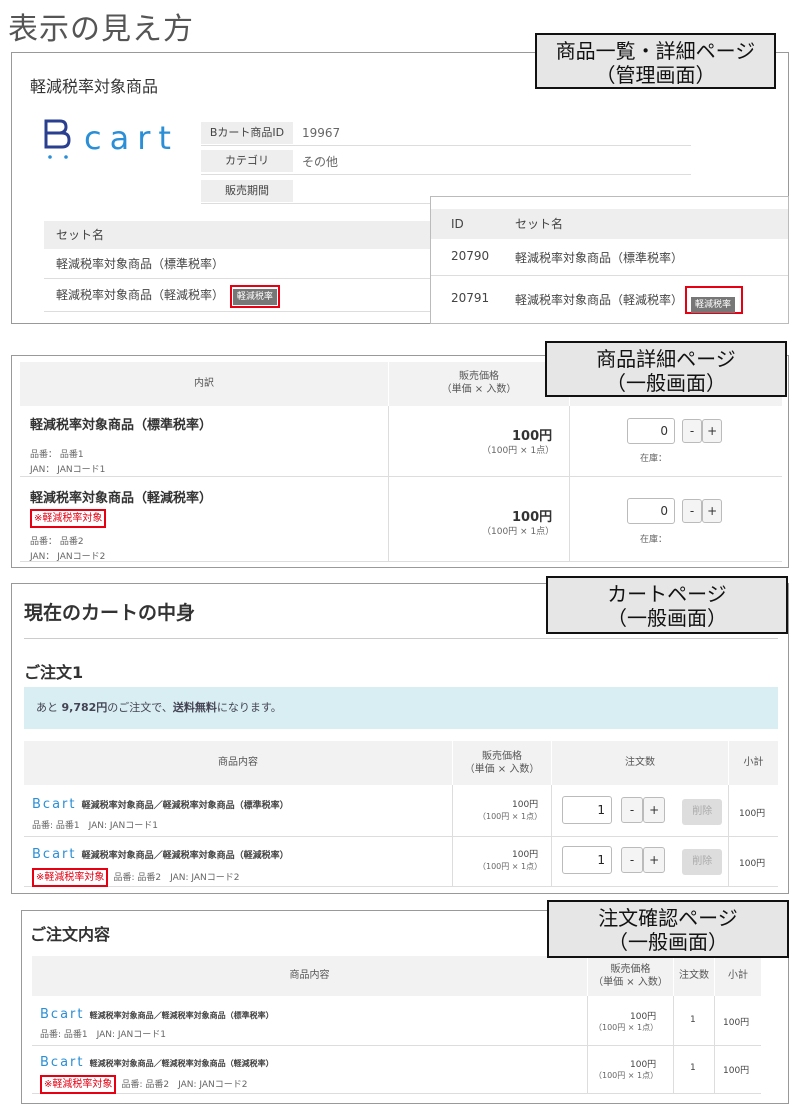 This screenshot has width=800, height=1116. What do you see at coordinates (247, 161) in the screenshot?
I see `field-key-category: カテゴリ` at bounding box center [247, 161].